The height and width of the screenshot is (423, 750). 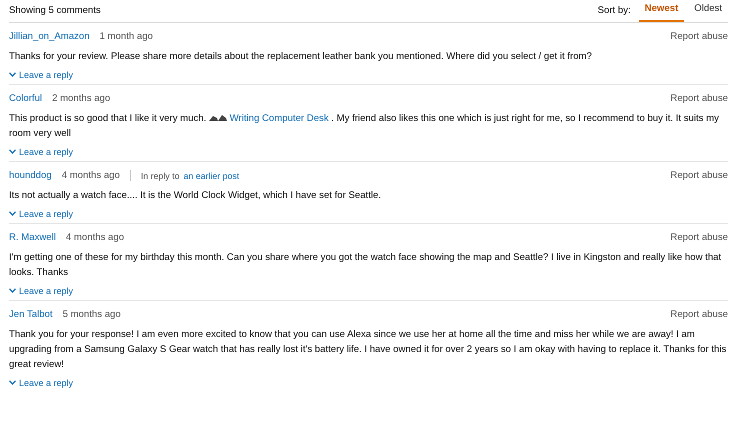 What do you see at coordinates (31, 314) in the screenshot?
I see `author-link: Jen Talbot` at bounding box center [31, 314].